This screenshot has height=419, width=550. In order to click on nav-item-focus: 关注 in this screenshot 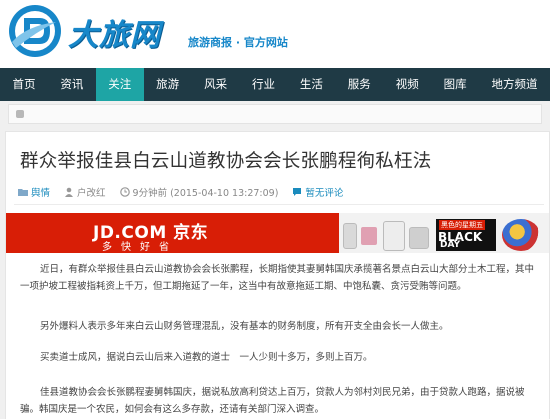, I will do `click(119, 84)`.